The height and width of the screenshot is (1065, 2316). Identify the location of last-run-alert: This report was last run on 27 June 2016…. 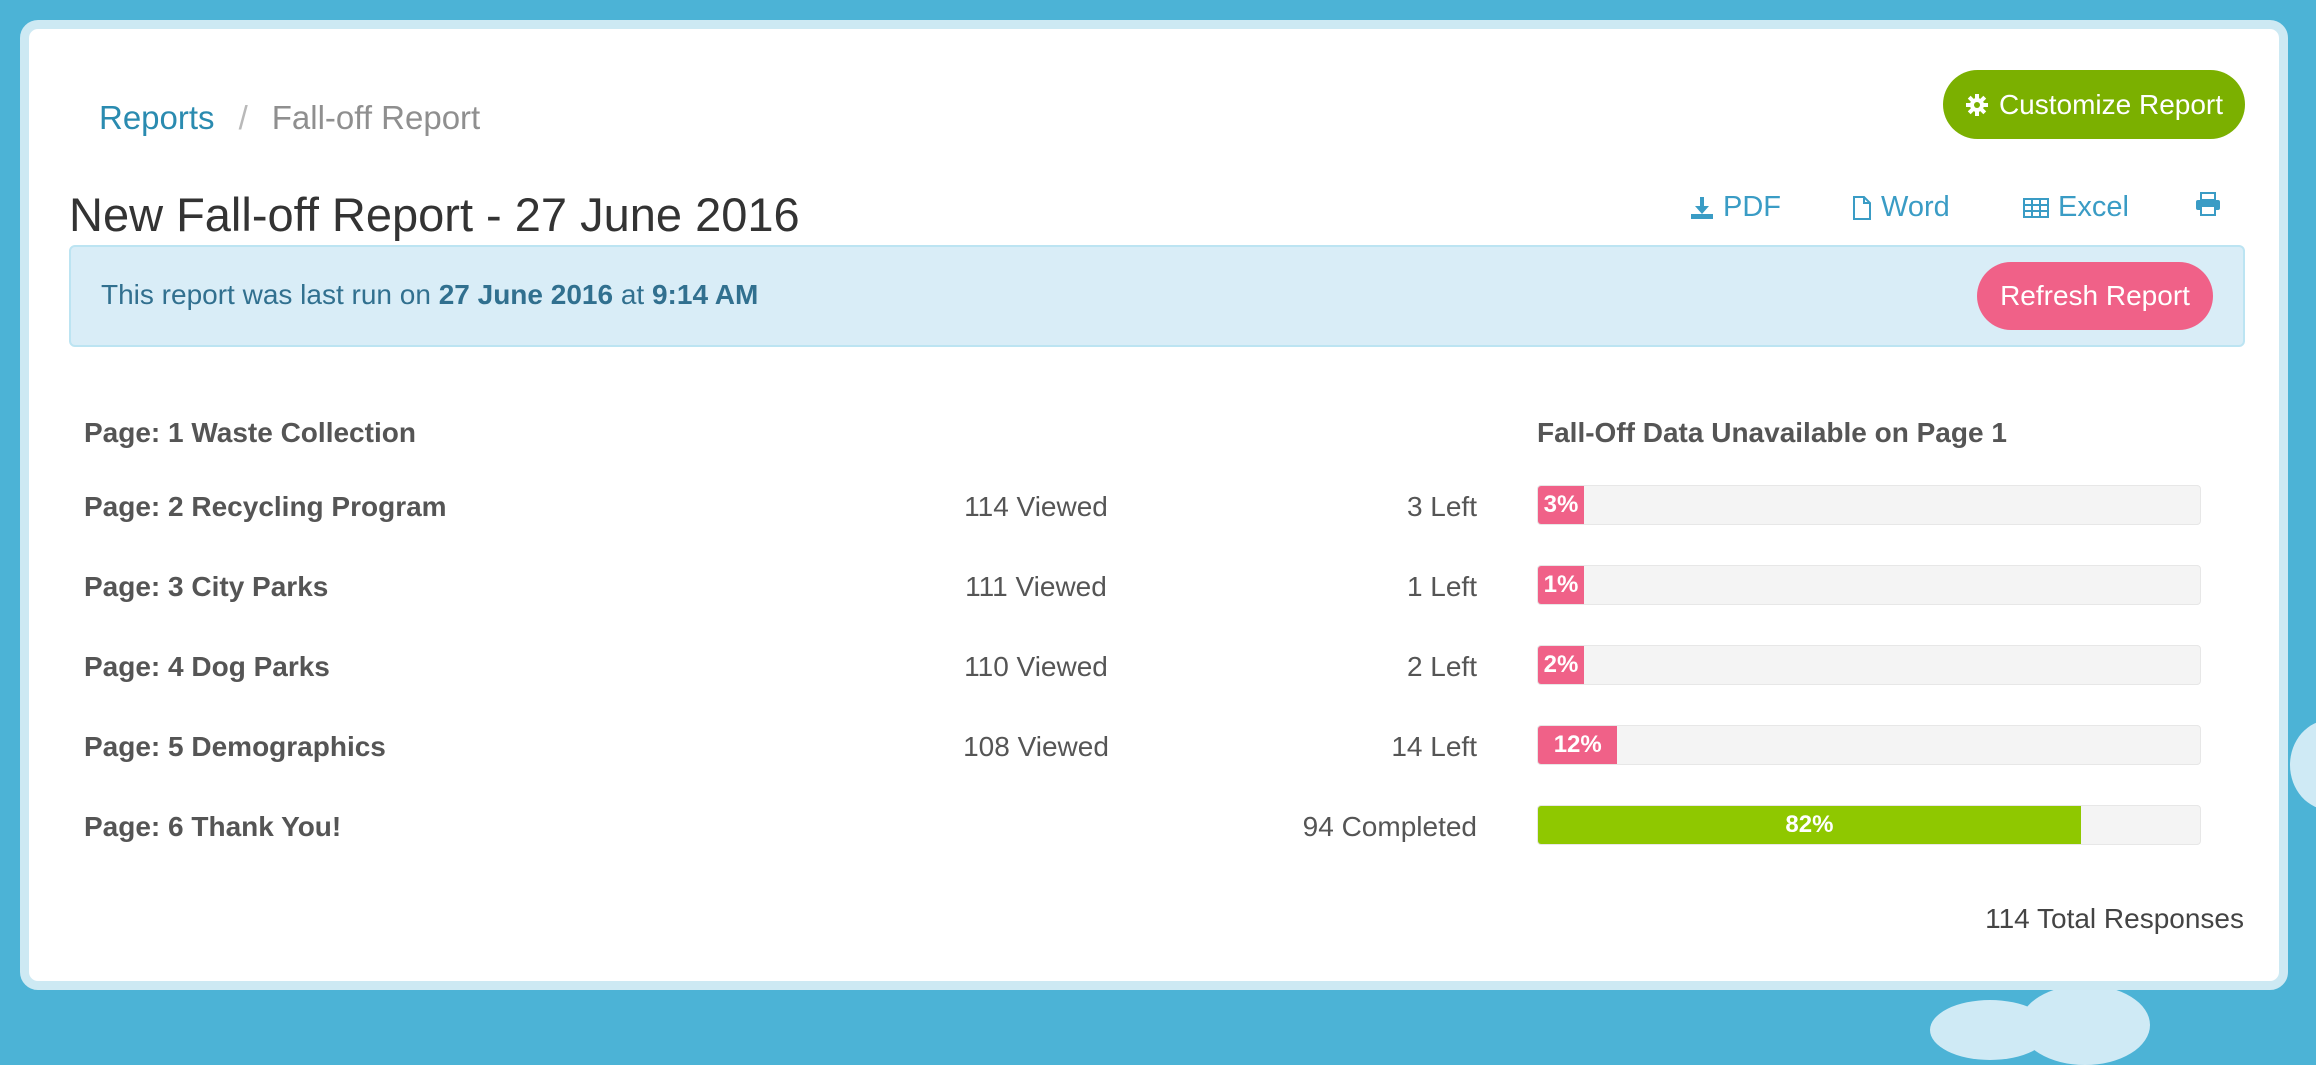
(1157, 296).